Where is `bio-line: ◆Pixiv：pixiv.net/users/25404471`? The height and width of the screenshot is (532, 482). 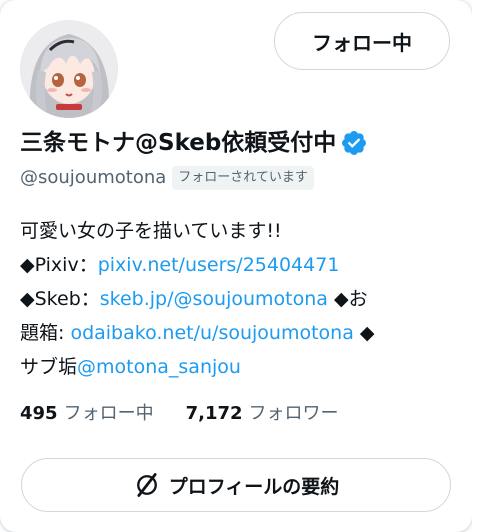 bio-line: ◆Pixiv：pixiv.net/users/25404471 is located at coordinates (240, 265).